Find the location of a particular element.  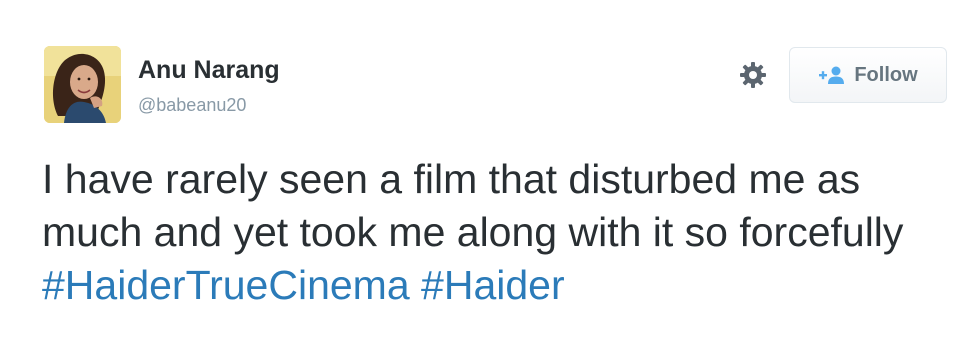

add-user-icon is located at coordinates (832, 75).